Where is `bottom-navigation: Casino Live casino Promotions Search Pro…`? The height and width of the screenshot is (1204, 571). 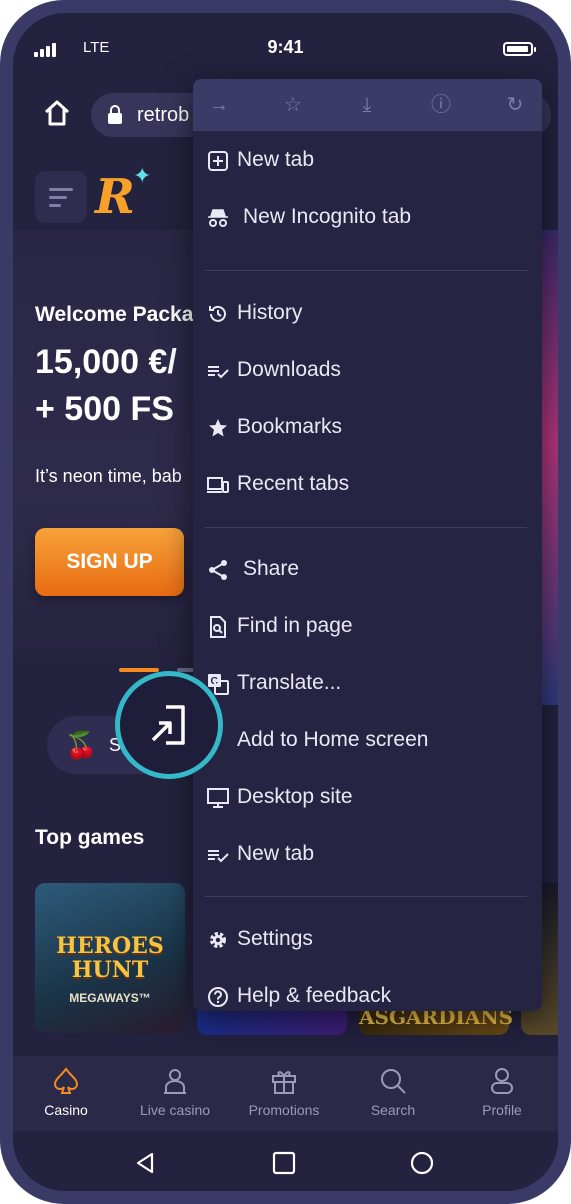
bottom-navigation: Casino Live casino Promotions Search Pro… is located at coordinates (285, 1093).